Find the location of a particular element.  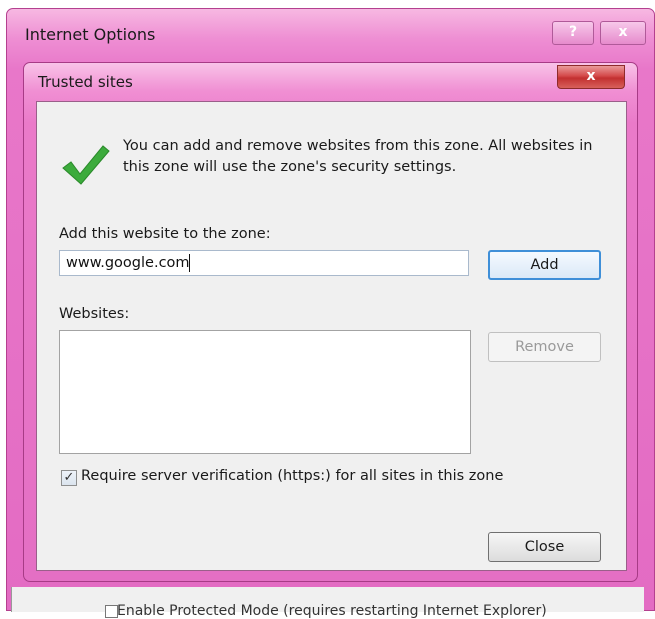

add-website-label: Add this website to the zone: is located at coordinates (165, 234).